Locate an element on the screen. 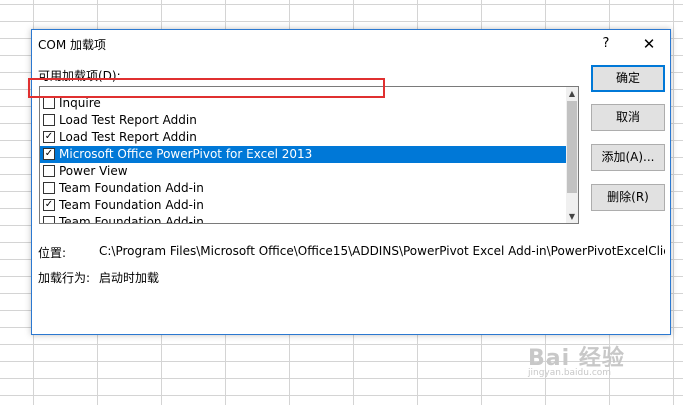  close-icon: ✕ is located at coordinates (649, 44).